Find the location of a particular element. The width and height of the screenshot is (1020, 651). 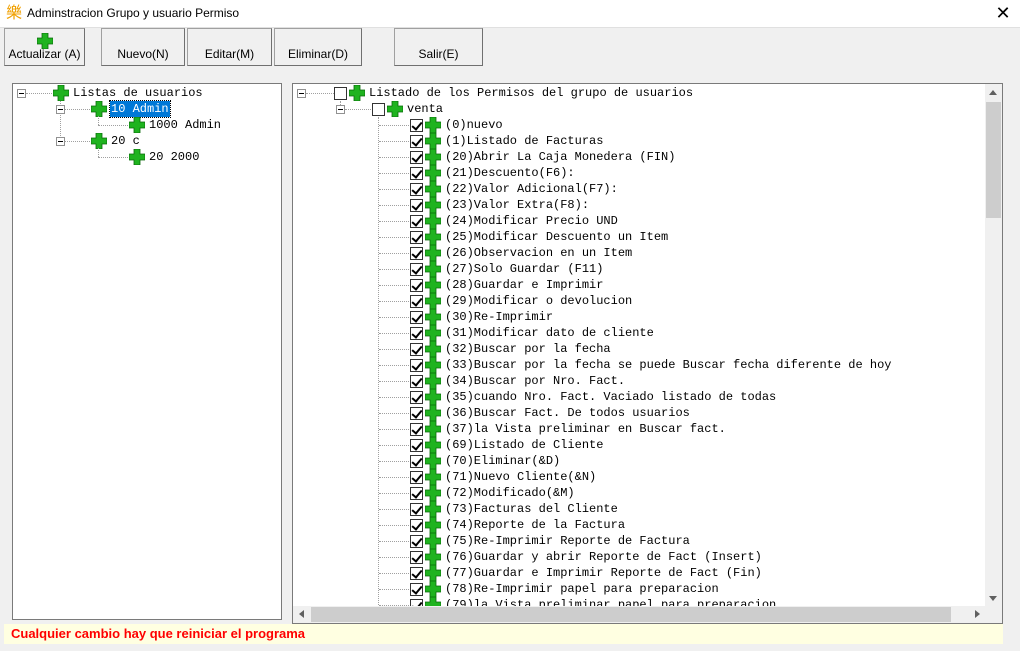

permission-item: (0)nuevo is located at coordinates (474, 125).